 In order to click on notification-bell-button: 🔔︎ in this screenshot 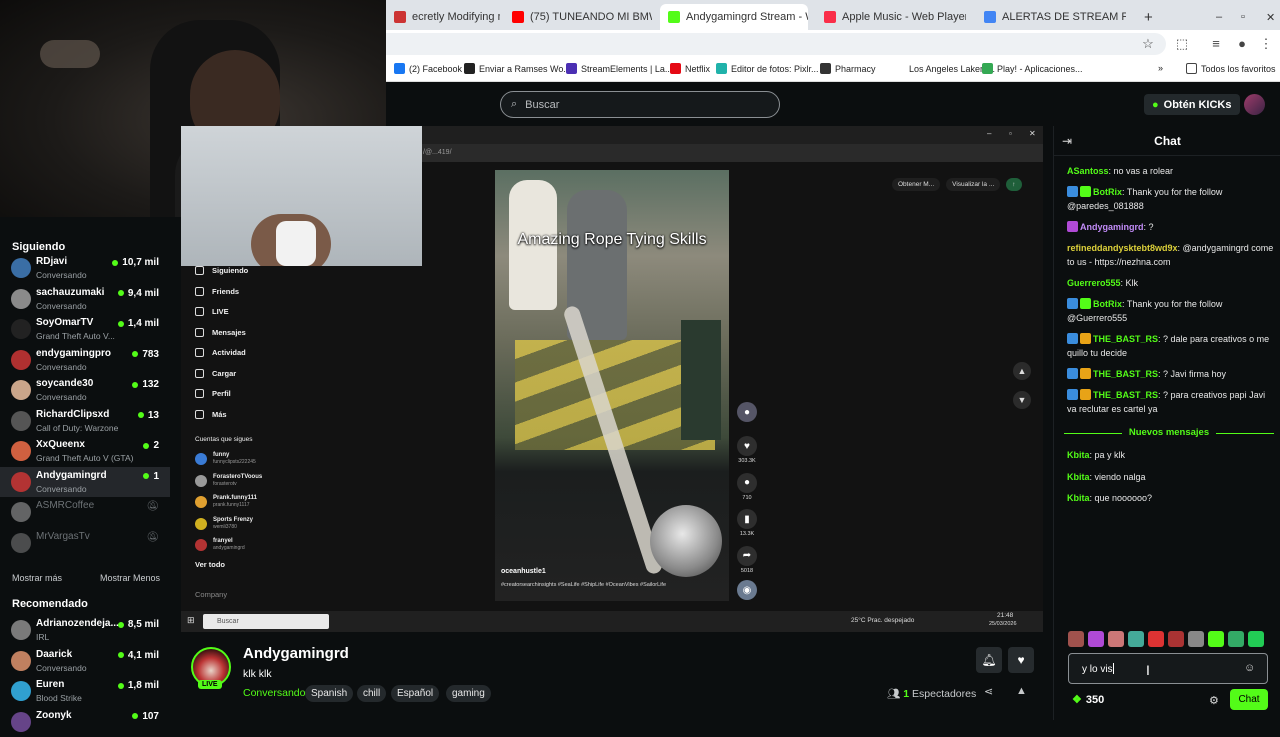, I will do `click(989, 660)`.